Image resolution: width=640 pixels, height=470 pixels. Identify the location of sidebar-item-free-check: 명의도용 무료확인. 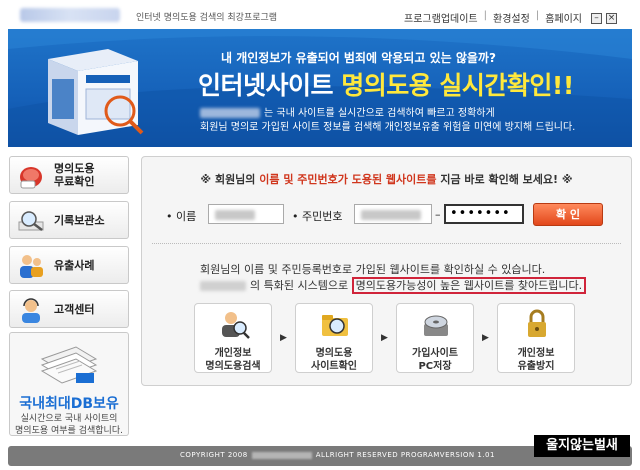
(69, 175).